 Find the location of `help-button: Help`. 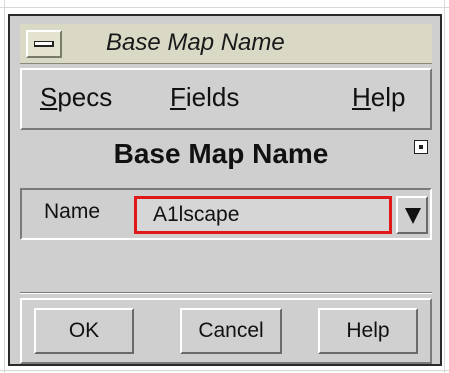

help-button: Help is located at coordinates (368, 331).